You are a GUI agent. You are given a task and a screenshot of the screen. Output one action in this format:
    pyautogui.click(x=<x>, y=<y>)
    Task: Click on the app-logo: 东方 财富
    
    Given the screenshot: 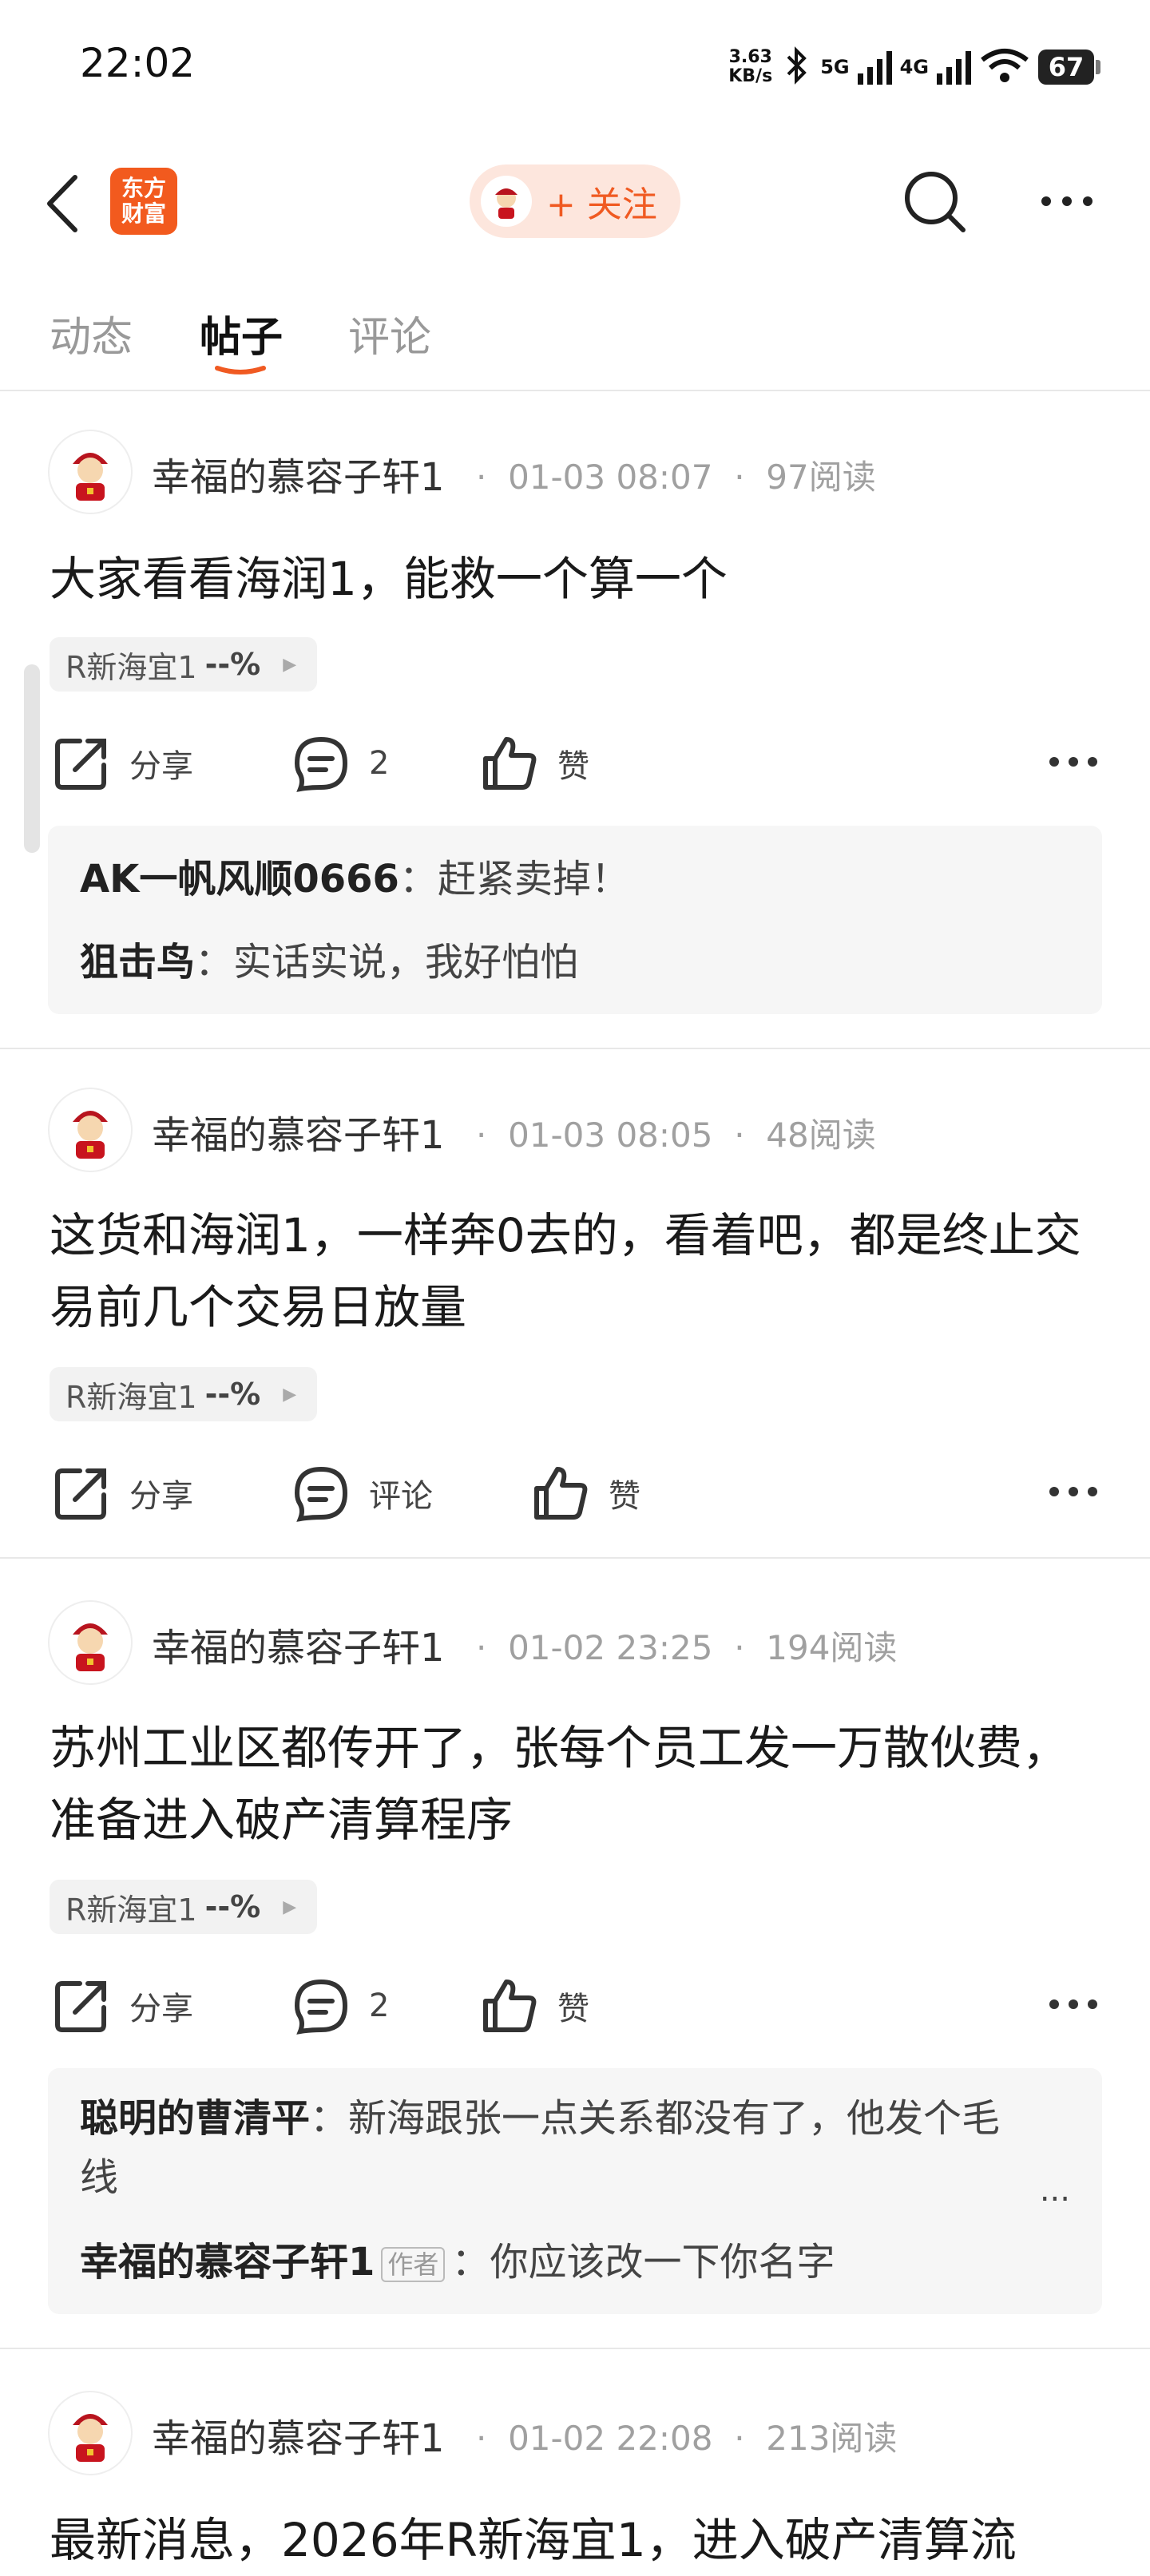 What is the action you would take?
    pyautogui.click(x=144, y=201)
    